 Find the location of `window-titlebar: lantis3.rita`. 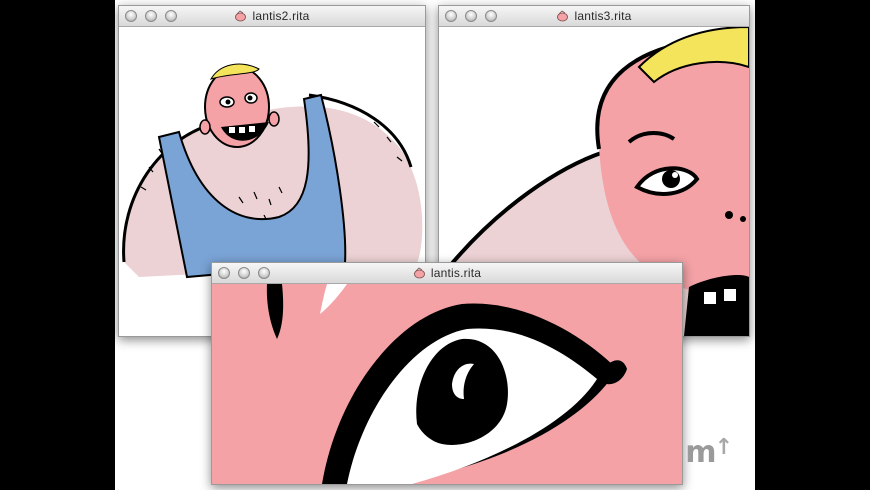

window-titlebar: lantis3.rita is located at coordinates (594, 16).